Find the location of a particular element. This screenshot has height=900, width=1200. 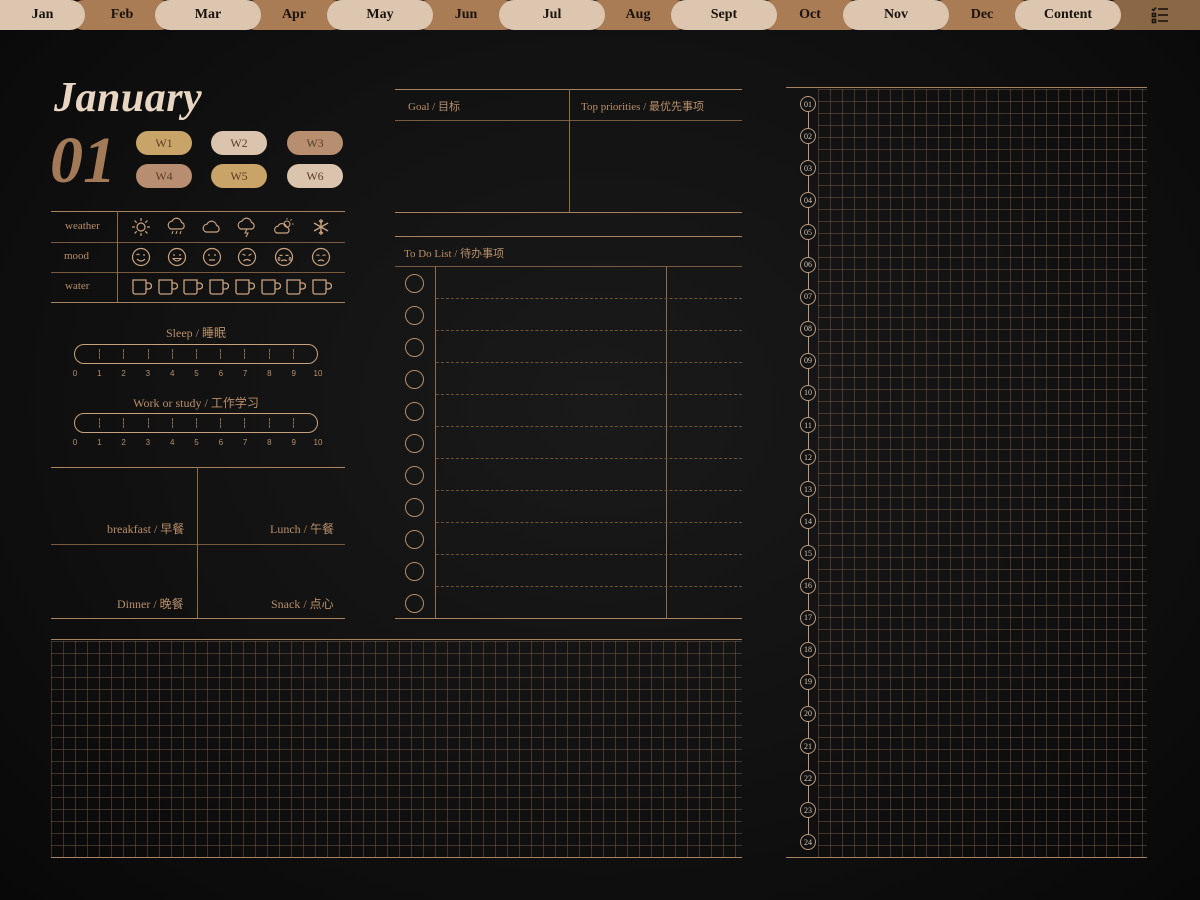

snowflake-icon is located at coordinates (321, 227).